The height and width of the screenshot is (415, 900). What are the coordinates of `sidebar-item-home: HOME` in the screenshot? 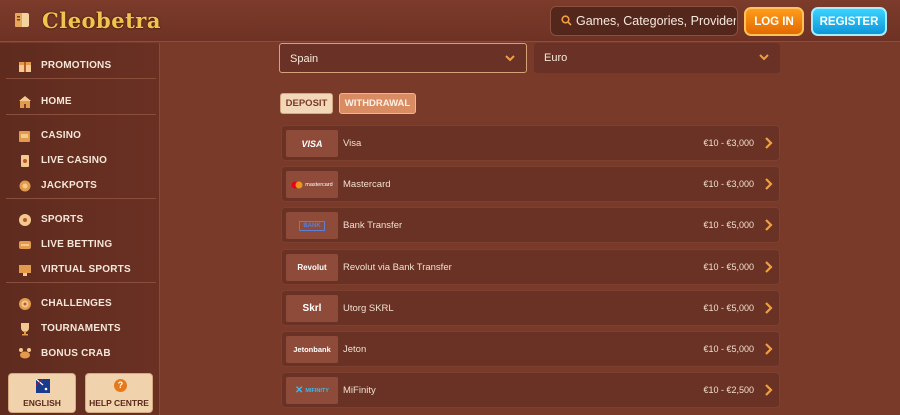 It's located at (81, 101).